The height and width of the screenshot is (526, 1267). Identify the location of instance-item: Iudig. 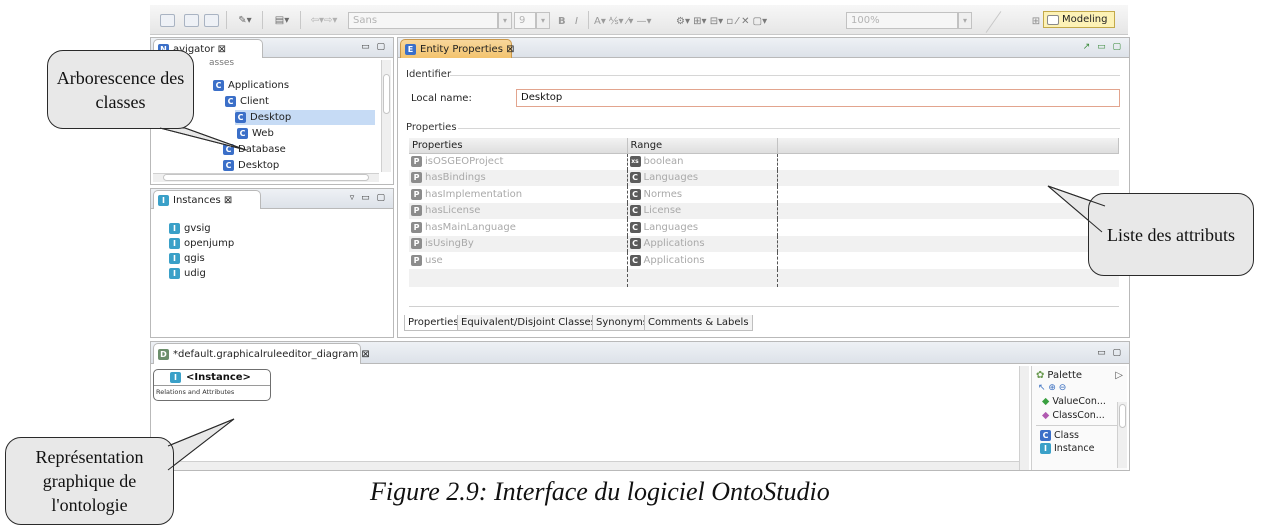
(187, 273).